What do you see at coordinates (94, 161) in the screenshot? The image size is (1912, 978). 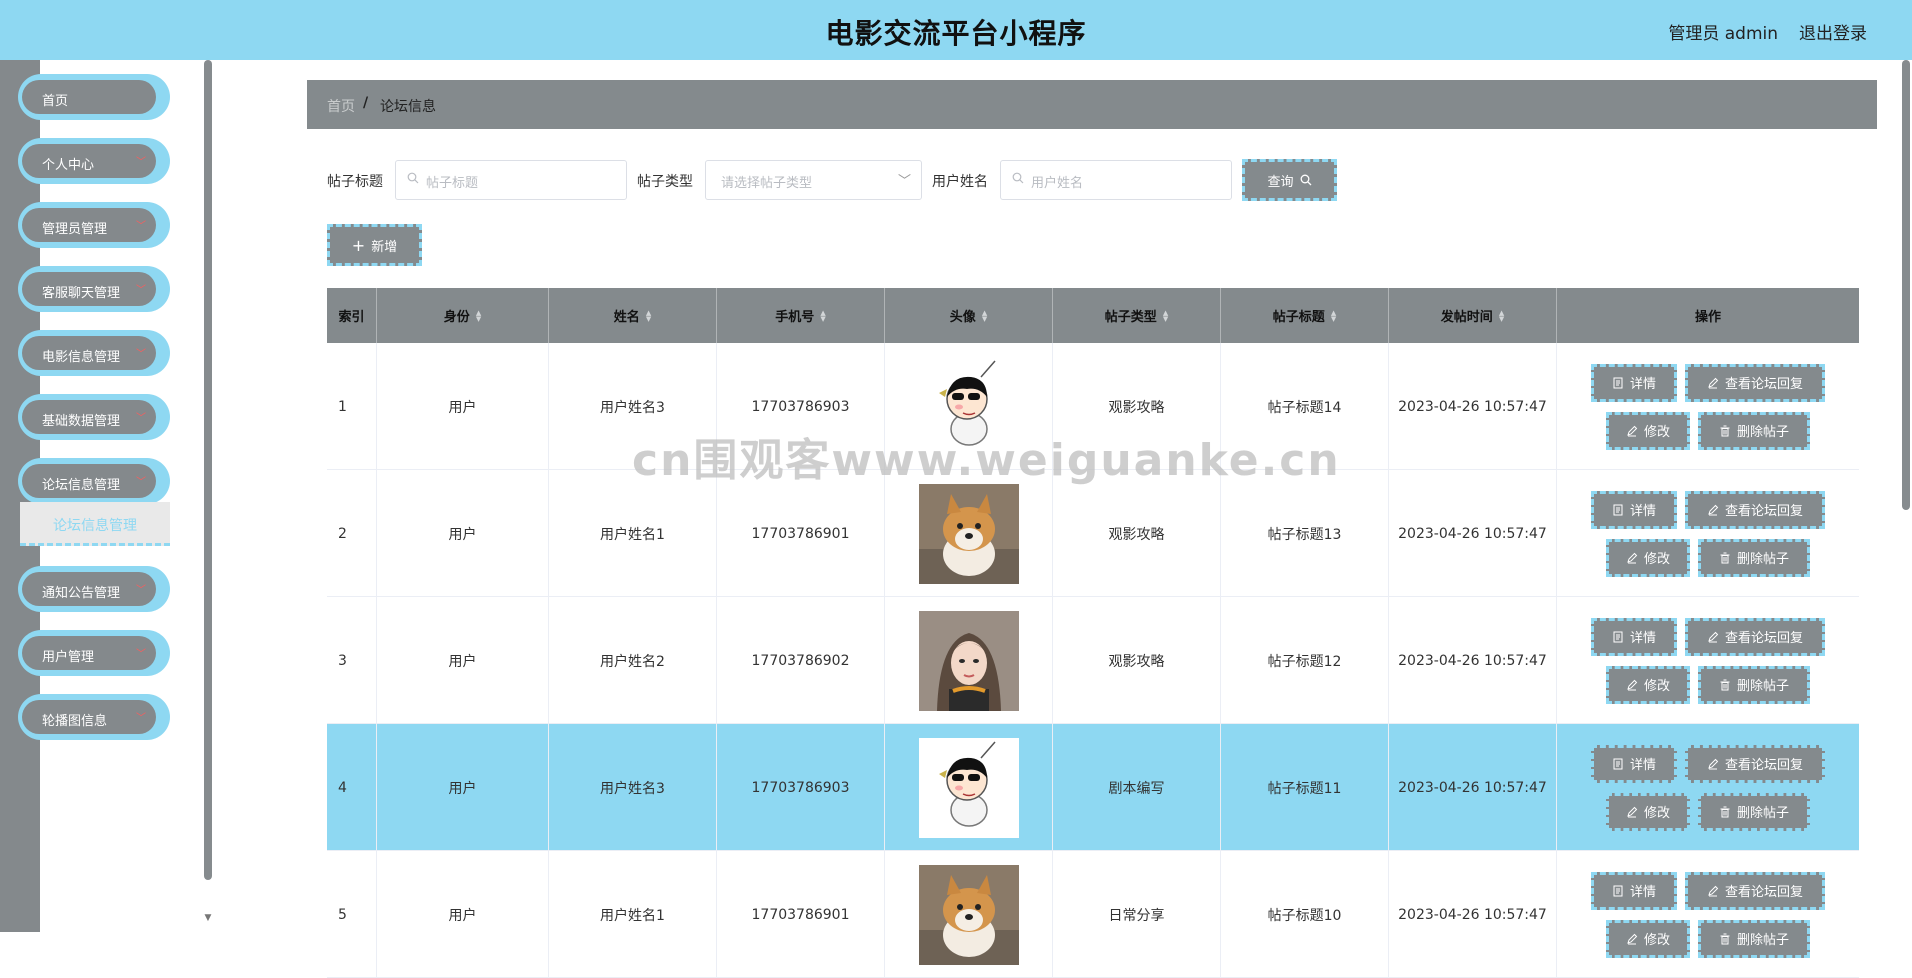 I see `sidebar-item-personal-center: 个人中心 ﹀` at bounding box center [94, 161].